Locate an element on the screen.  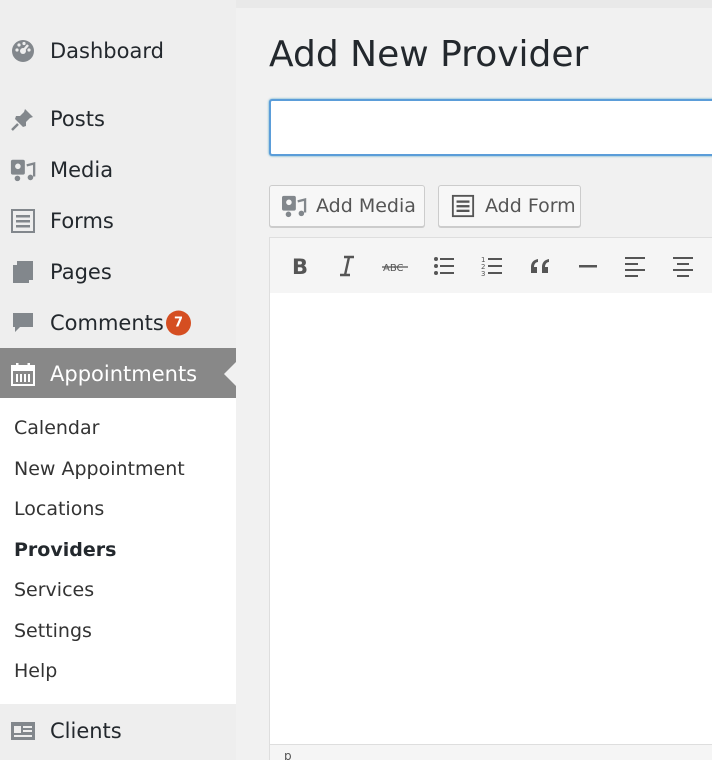
sidebar-item-posts: Posts is located at coordinates (118, 118).